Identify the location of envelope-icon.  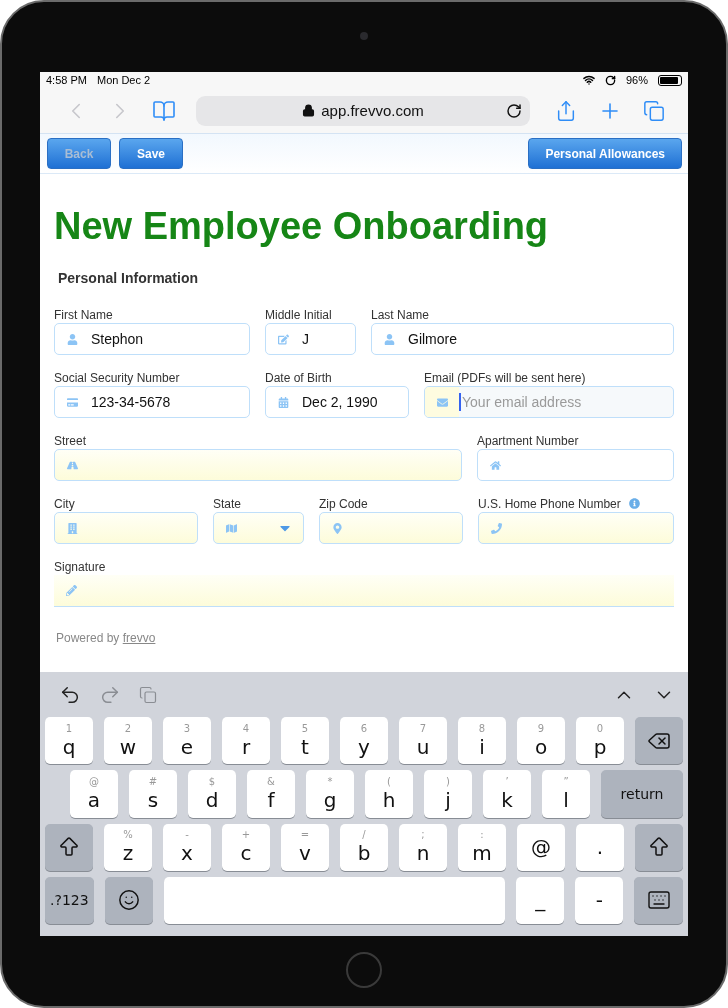
(442, 402).